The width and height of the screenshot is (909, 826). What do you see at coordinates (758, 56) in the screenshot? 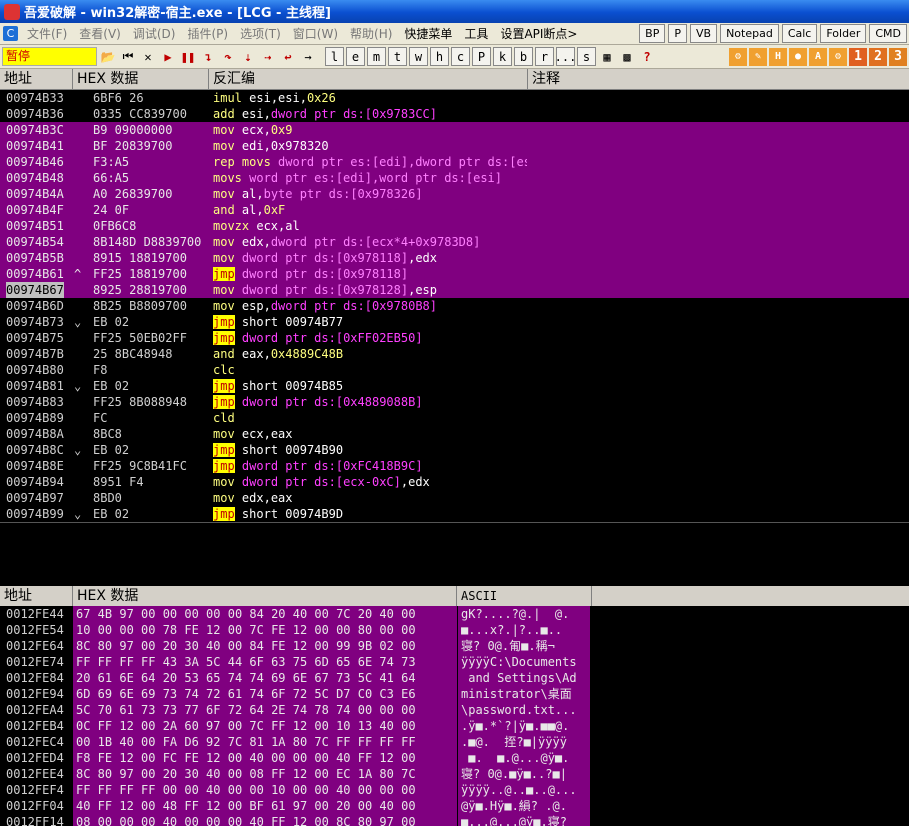
I see `plugin-icon-2: ✎` at bounding box center [758, 56].